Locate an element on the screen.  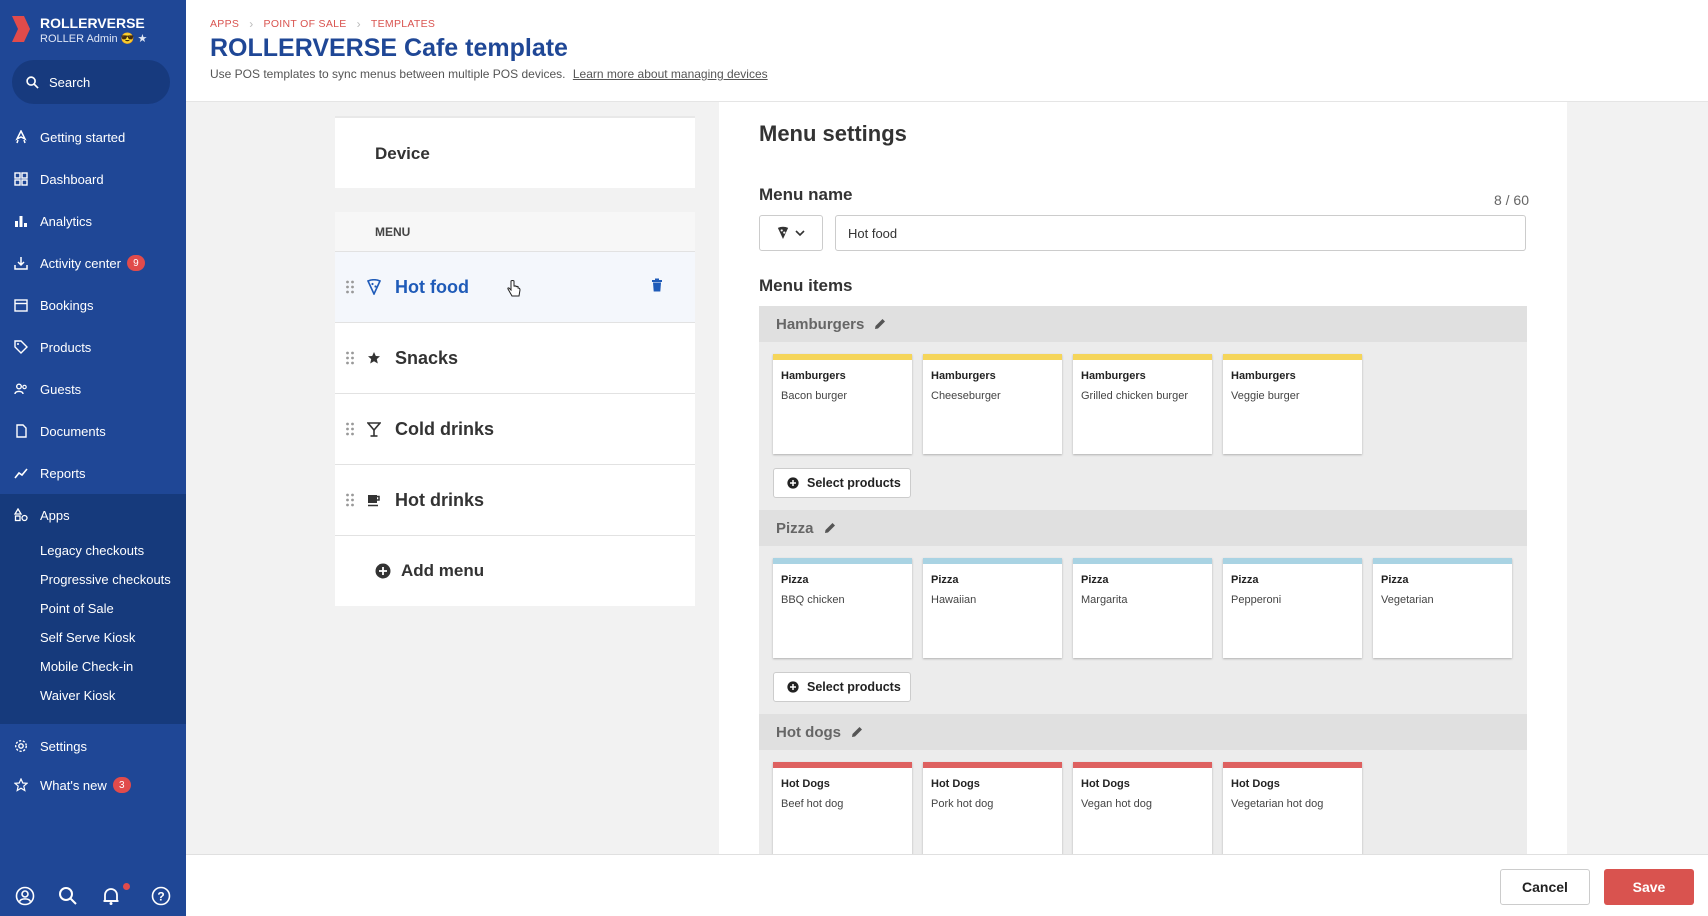
sidebar-search: Search is located at coordinates (91, 82).